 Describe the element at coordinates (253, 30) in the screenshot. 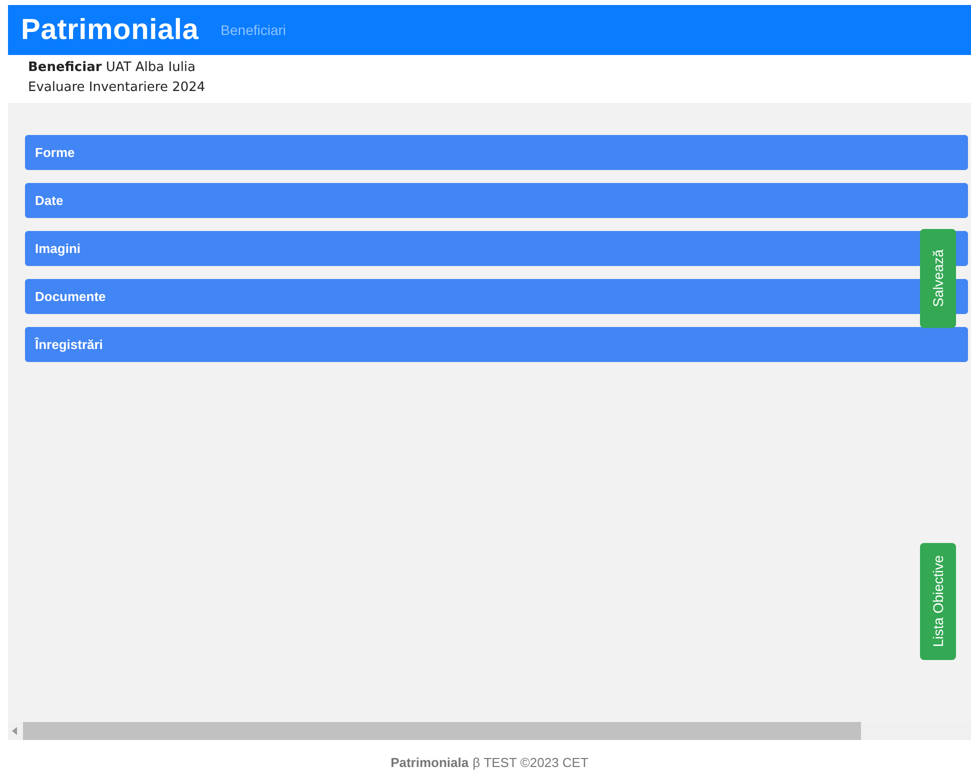

I see `nav-link: Beneficiari` at that location.